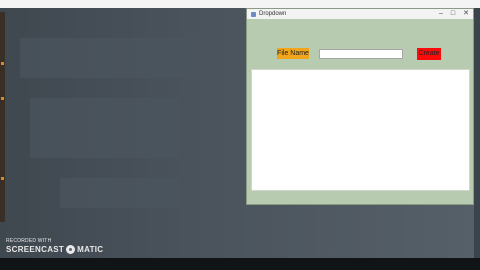  Describe the element at coordinates (90, 249) in the screenshot. I see `watermark-brand-right: MATIC` at that location.